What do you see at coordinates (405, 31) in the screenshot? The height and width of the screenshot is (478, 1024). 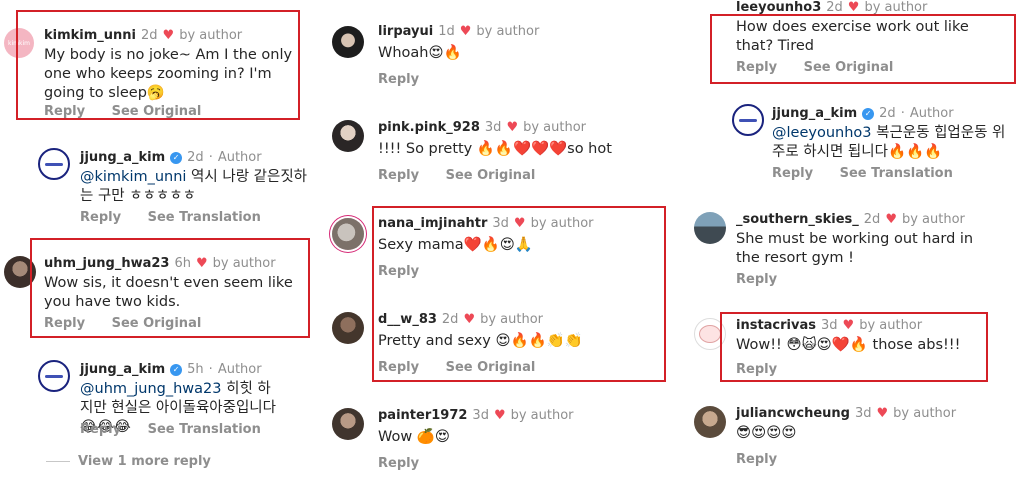 I see `username: lirpayui` at bounding box center [405, 31].